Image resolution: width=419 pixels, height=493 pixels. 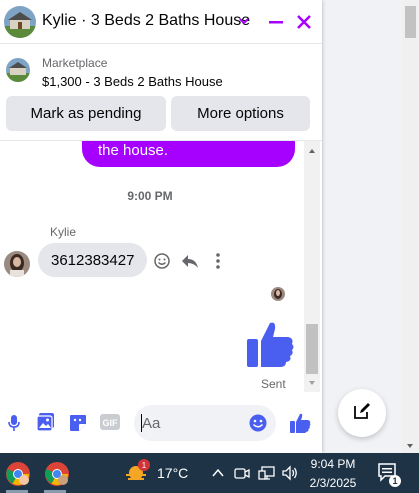 I want to click on listing-title: $1,300 - 3 Beds 2 Baths House, so click(x=132, y=81).